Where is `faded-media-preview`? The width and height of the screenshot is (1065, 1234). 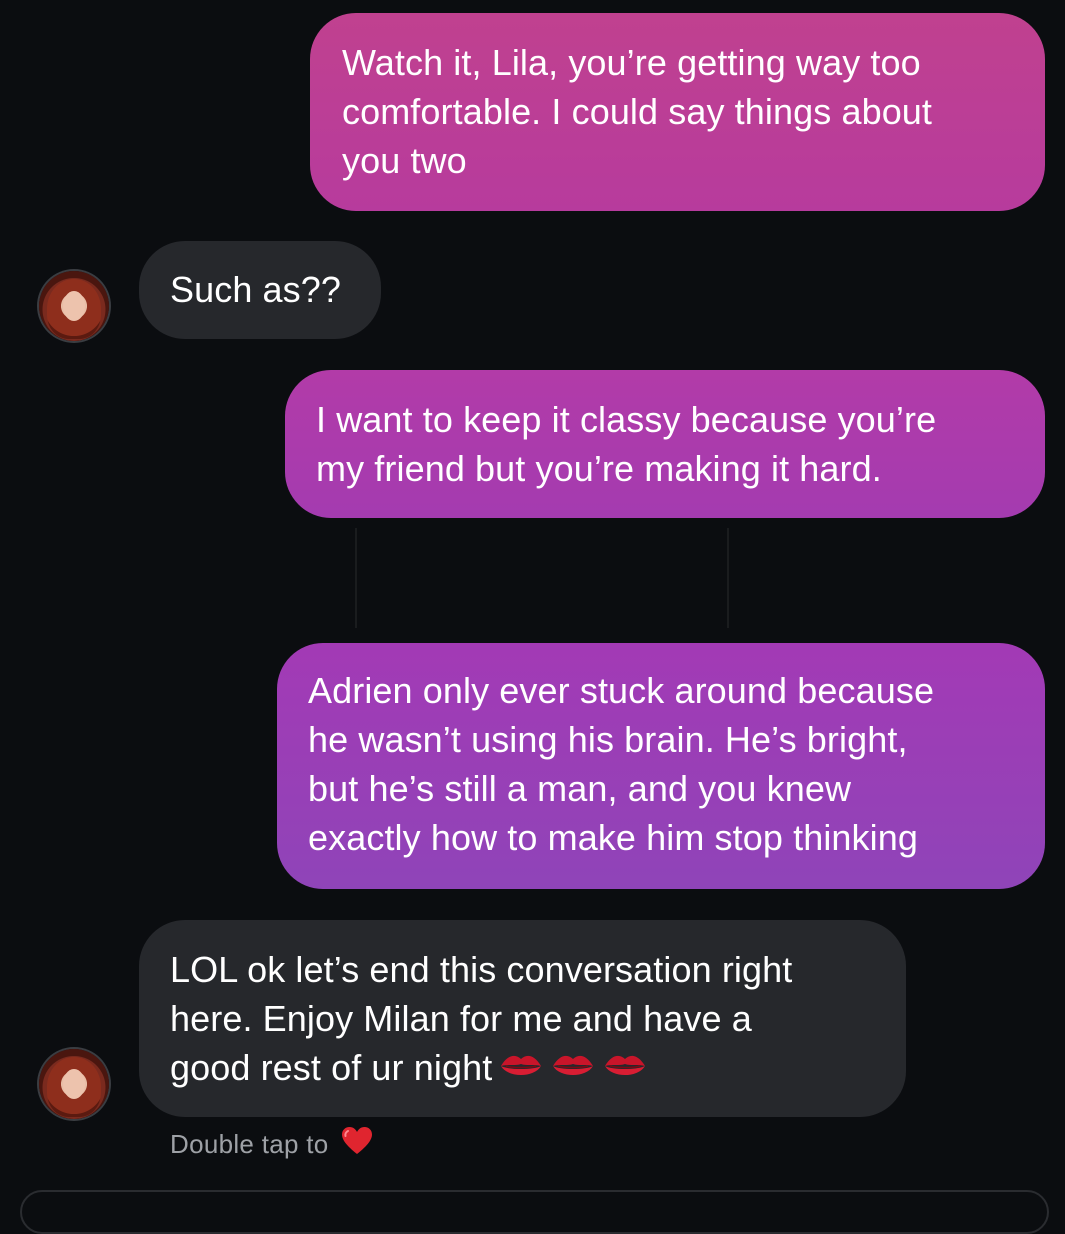 faded-media-preview is located at coordinates (542, 578).